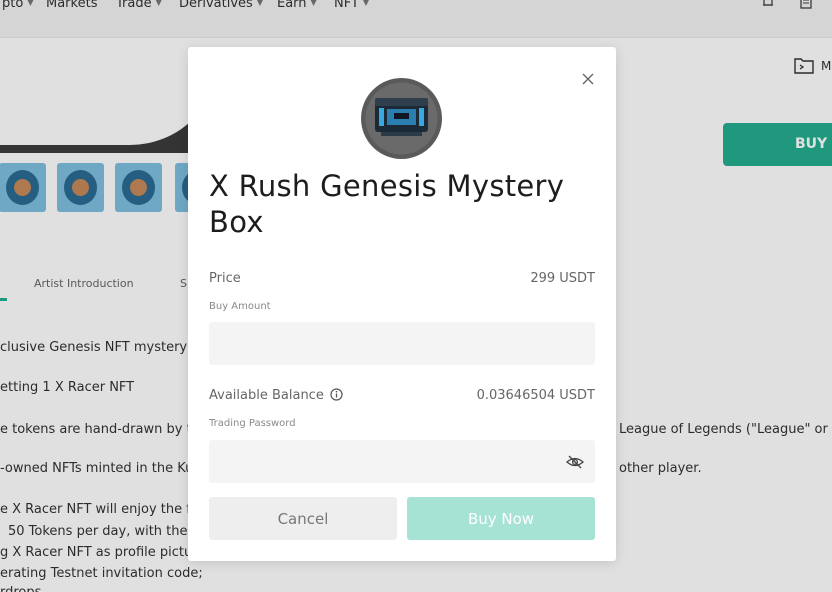 This screenshot has width=832, height=592. I want to click on price-label: Price, so click(225, 278).